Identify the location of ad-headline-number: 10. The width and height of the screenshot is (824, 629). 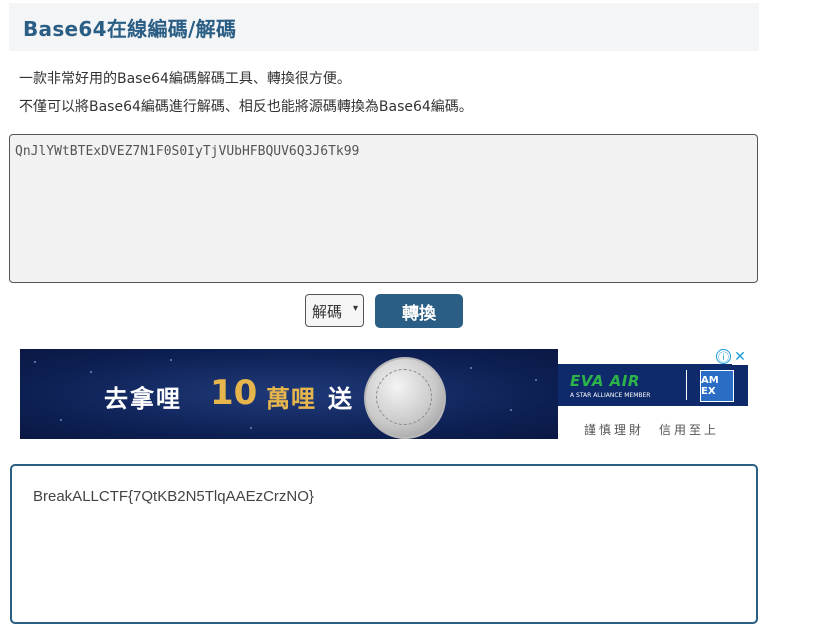
(234, 393).